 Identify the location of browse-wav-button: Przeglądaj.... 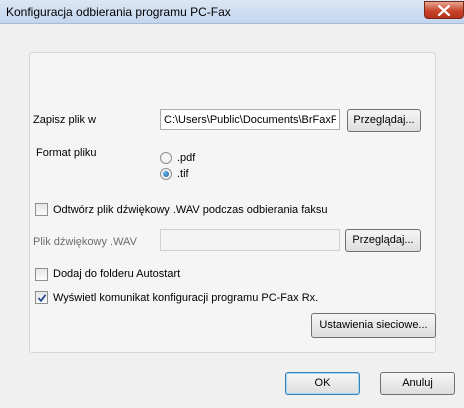
(383, 240).